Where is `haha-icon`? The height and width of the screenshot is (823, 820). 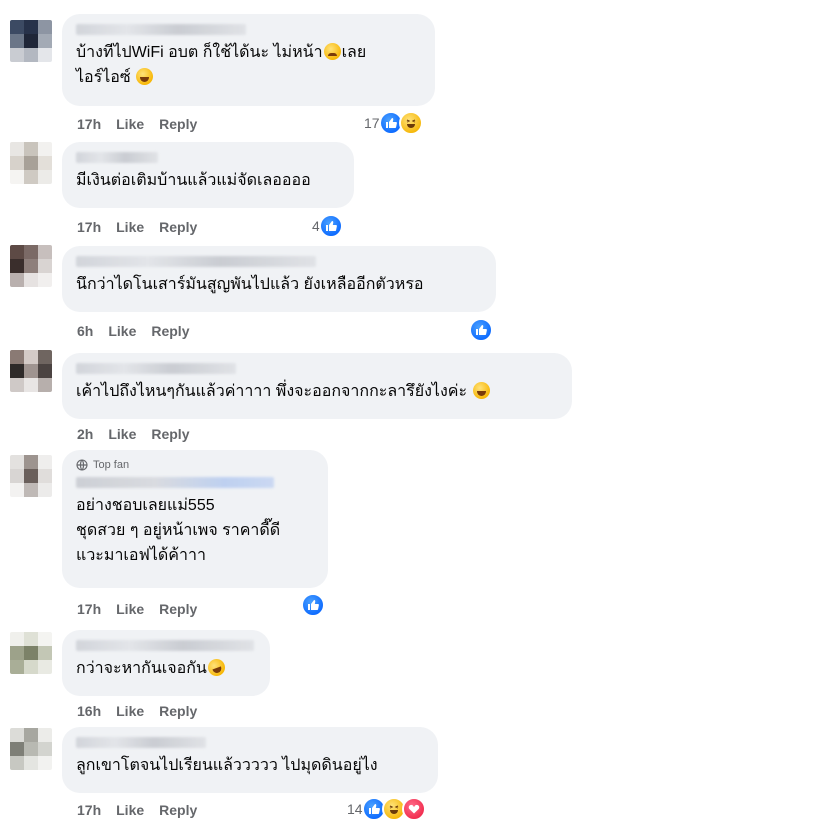 haha-icon is located at coordinates (410, 123).